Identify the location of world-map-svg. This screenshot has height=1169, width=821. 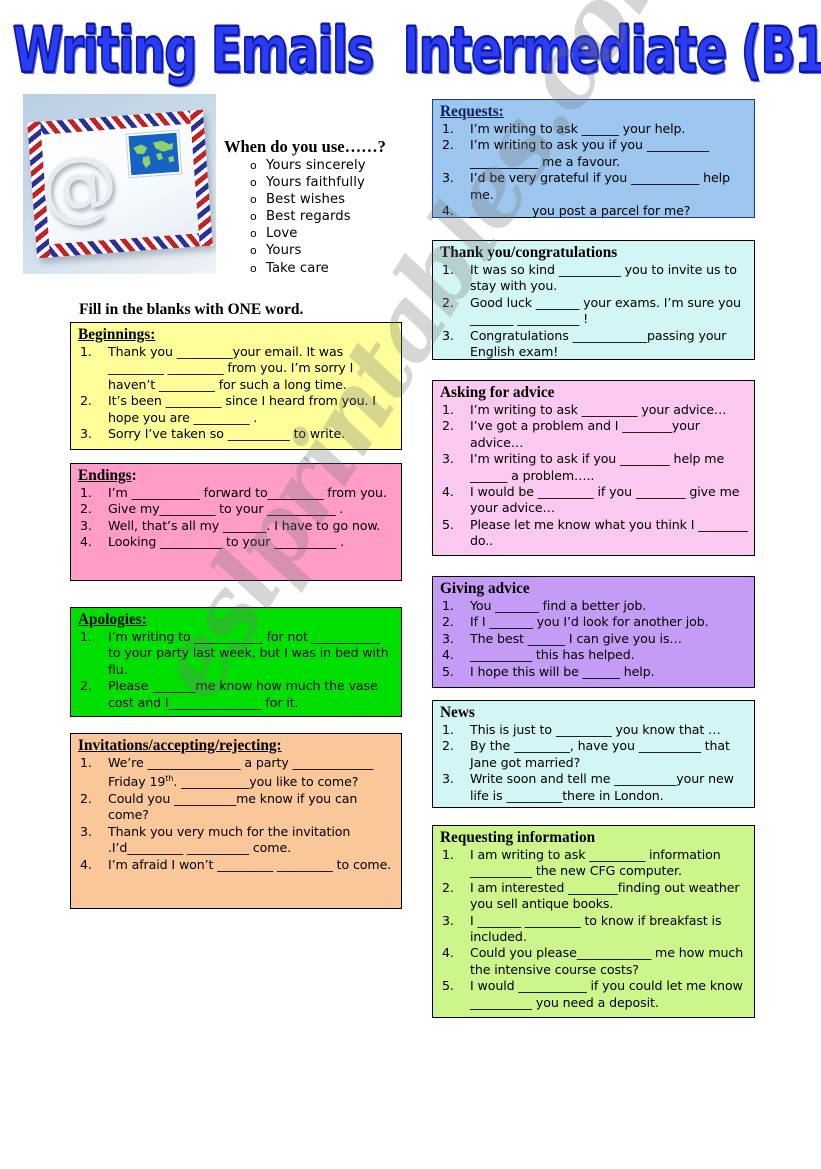
(154, 154).